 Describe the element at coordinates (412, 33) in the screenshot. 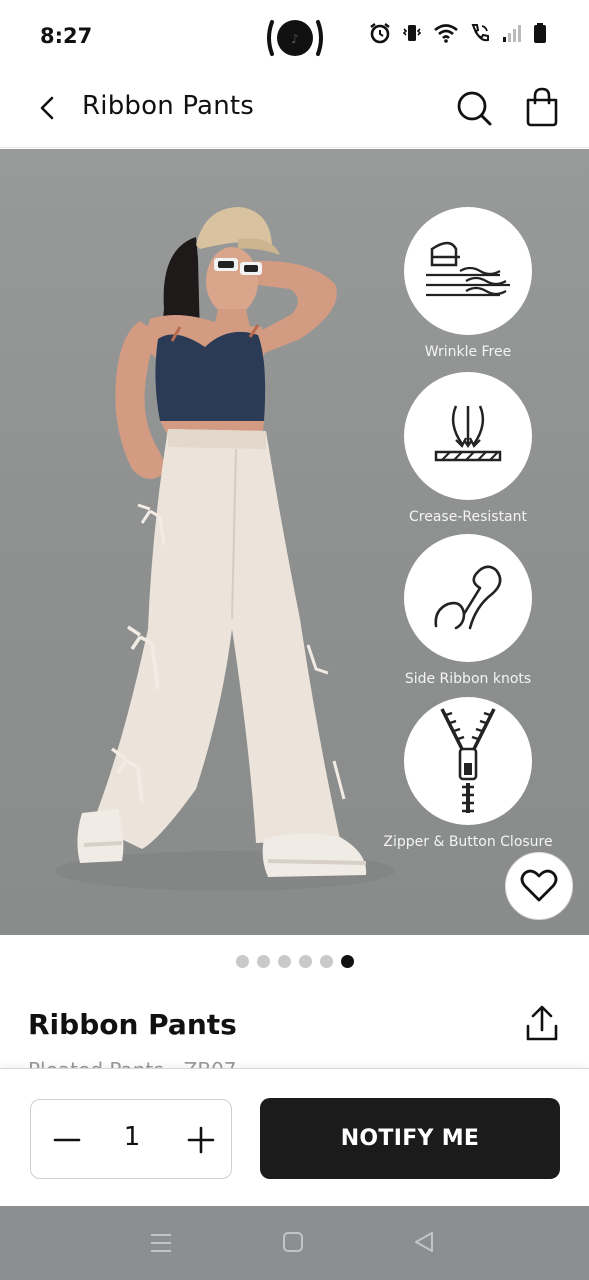

I see `vibrate-icon` at that location.